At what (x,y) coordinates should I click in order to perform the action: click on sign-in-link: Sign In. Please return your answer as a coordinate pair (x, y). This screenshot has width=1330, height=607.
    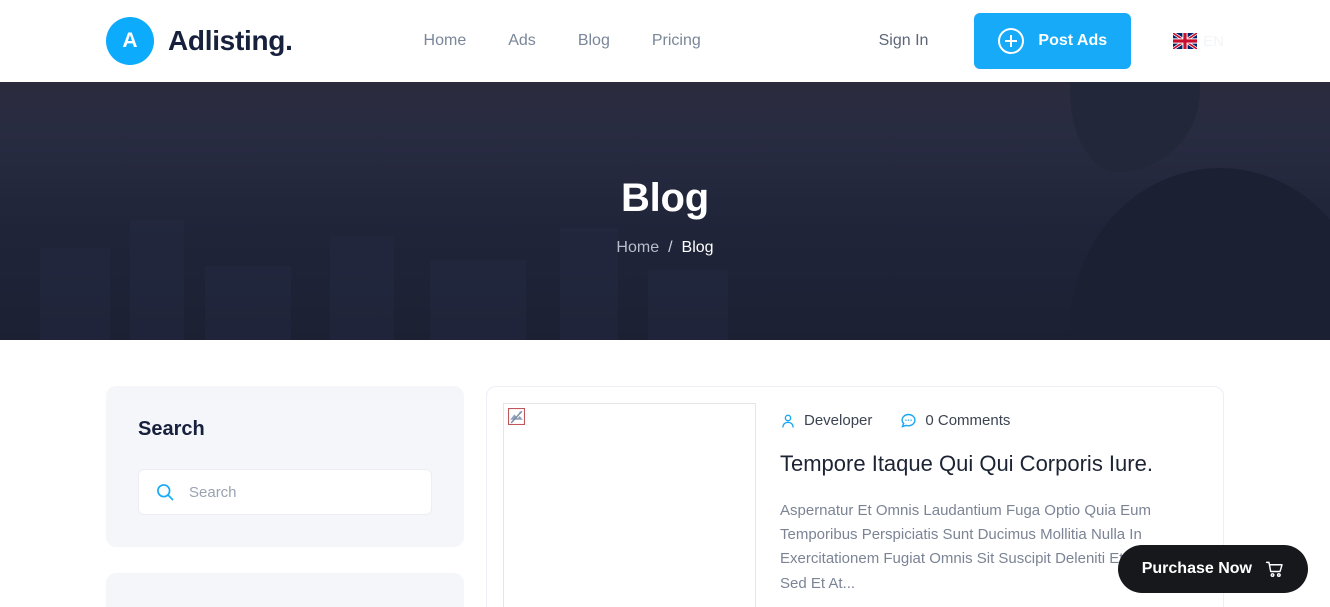
    Looking at the image, I should click on (904, 41).